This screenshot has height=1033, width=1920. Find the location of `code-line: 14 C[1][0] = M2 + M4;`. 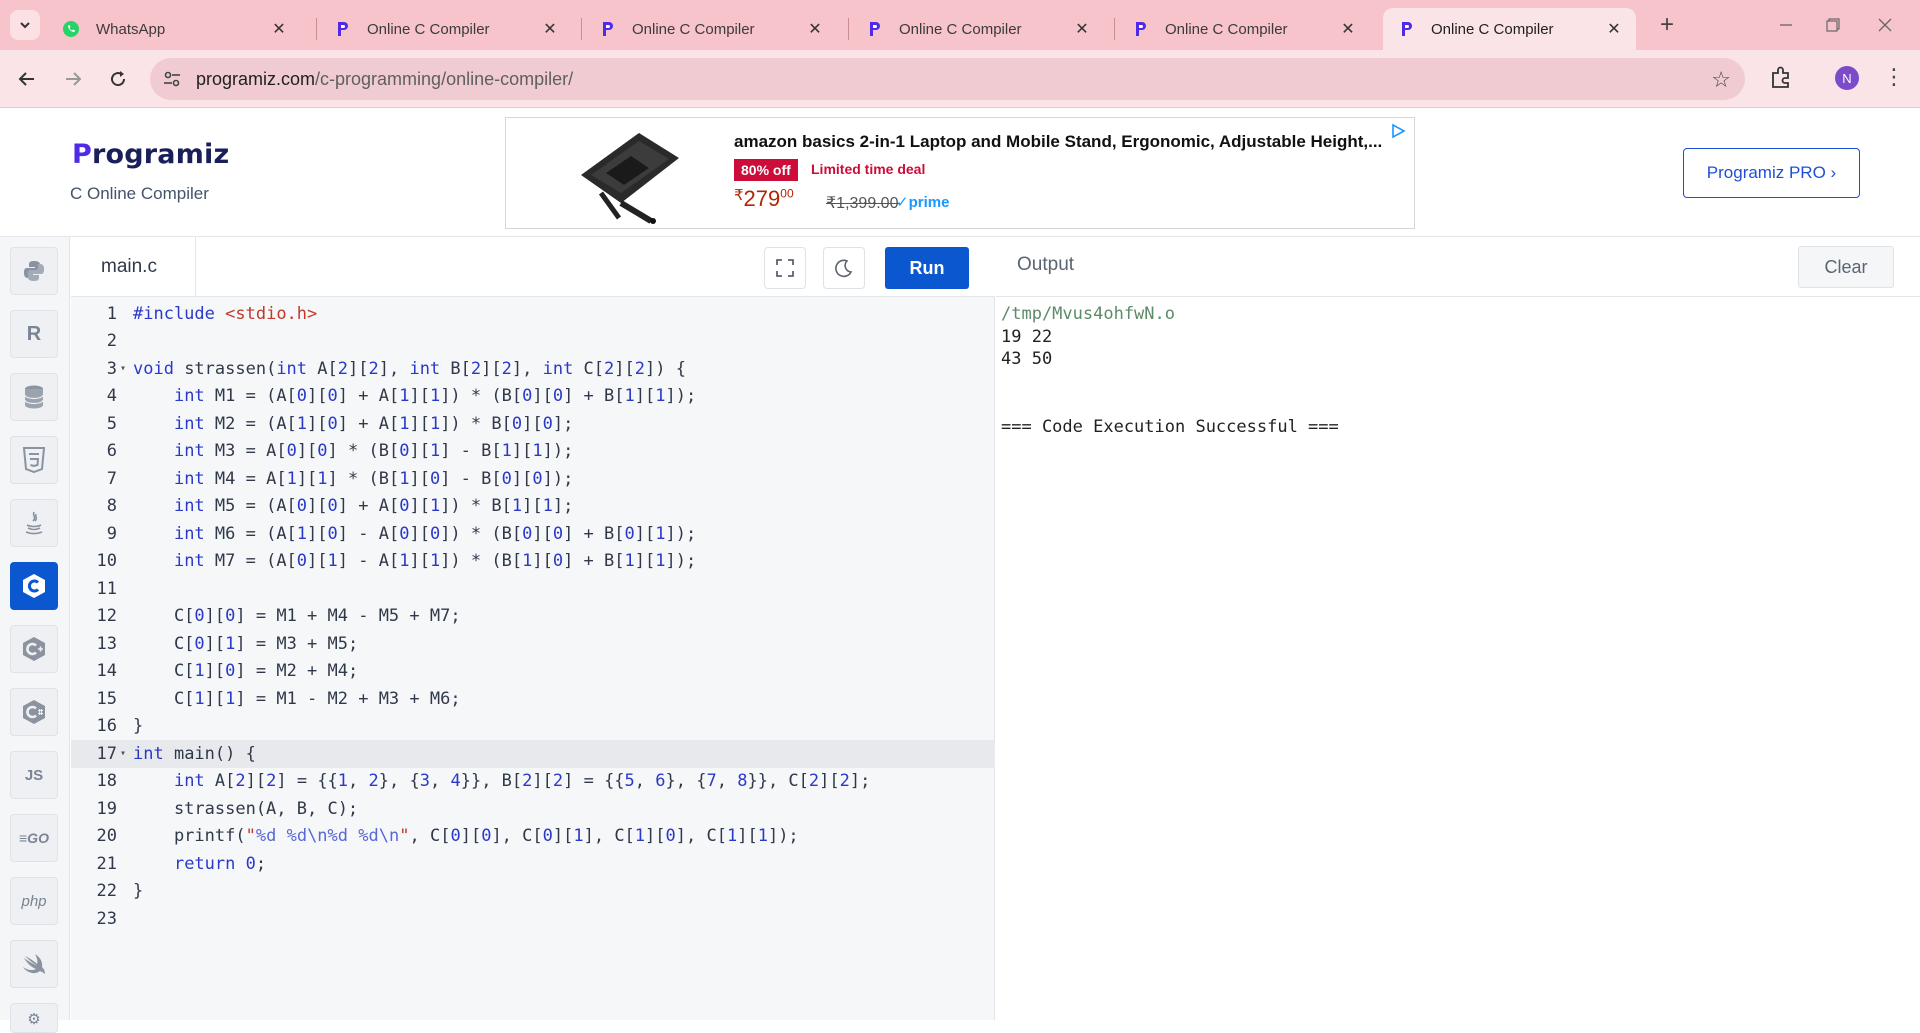

code-line: 14 C[1][0] = M2 + M4; is located at coordinates (533, 672).